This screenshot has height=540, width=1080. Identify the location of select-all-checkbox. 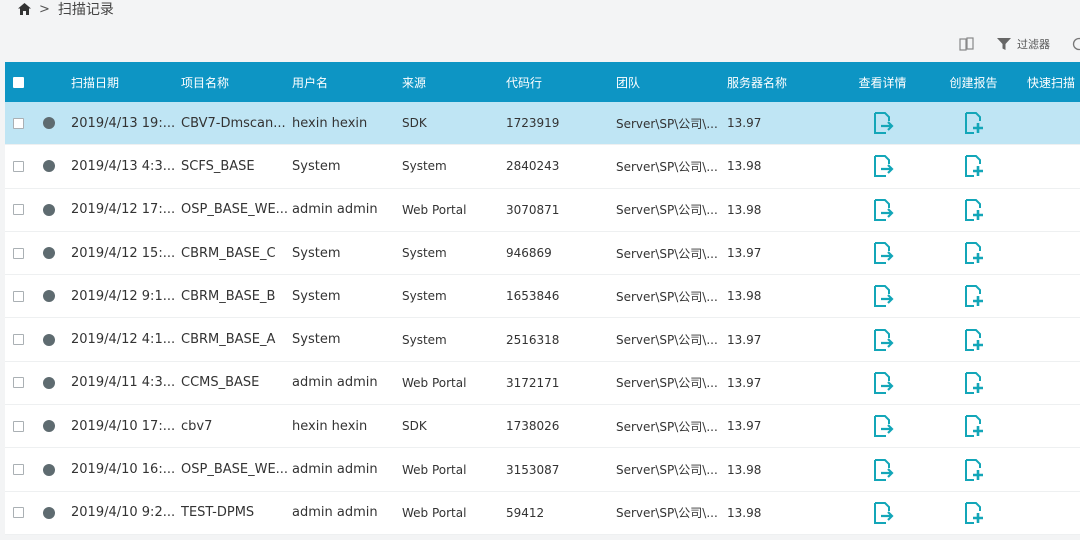
(18, 82).